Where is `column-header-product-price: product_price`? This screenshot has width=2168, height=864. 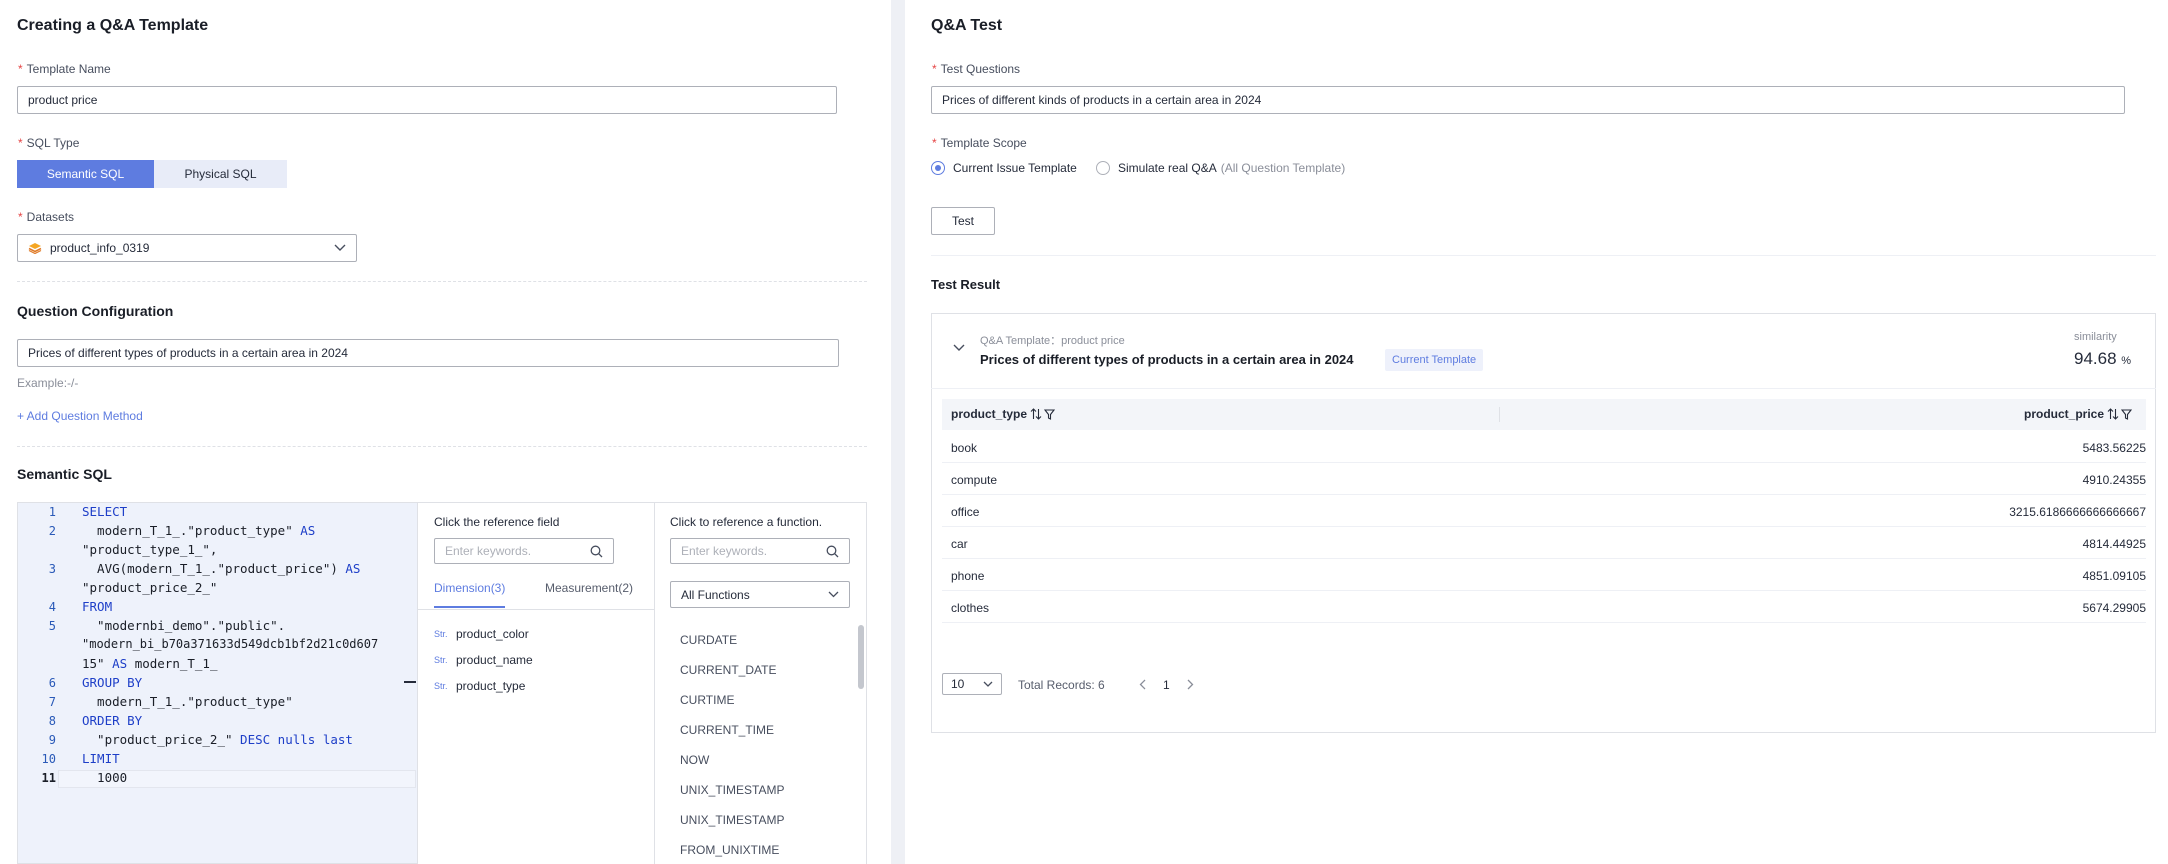
column-header-product-price: product_price is located at coordinates (2078, 414).